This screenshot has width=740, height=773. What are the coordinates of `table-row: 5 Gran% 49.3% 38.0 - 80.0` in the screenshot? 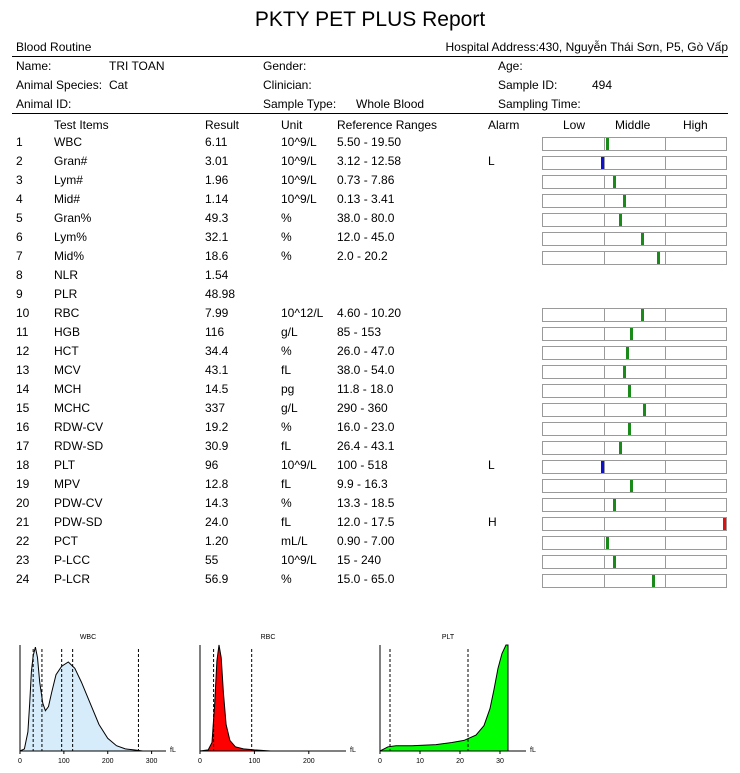 It's located at (370, 220).